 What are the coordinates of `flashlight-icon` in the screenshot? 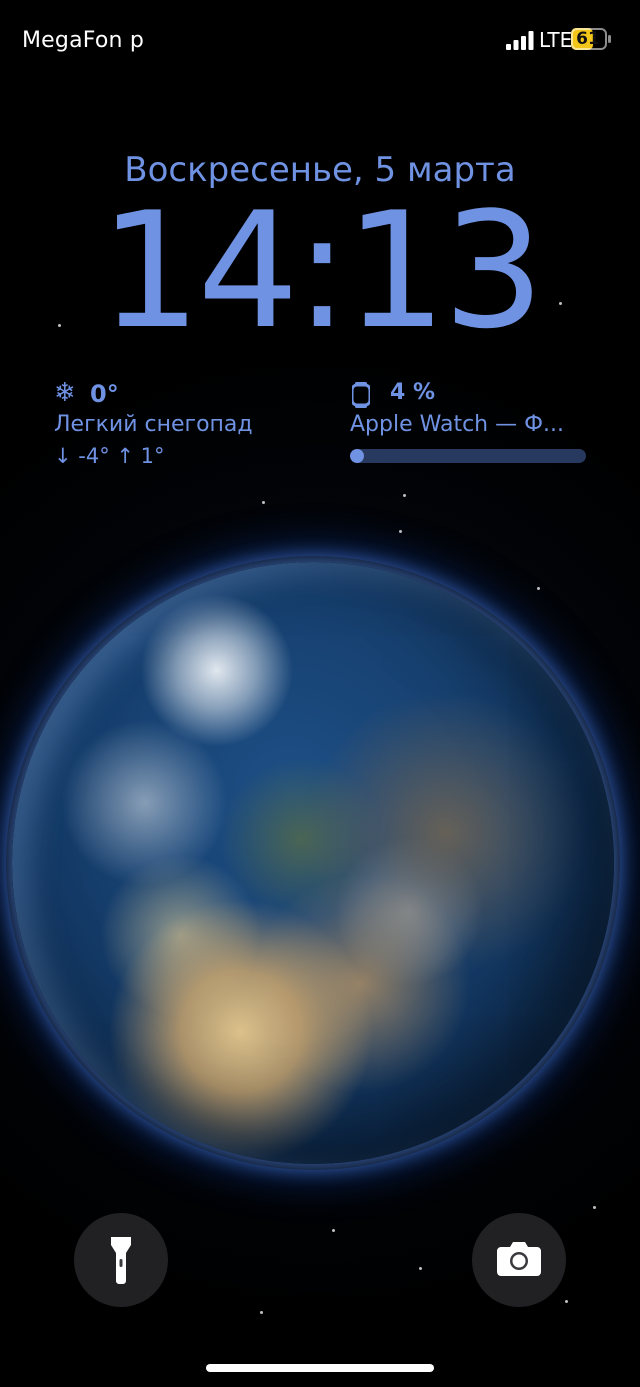 It's located at (121, 1260).